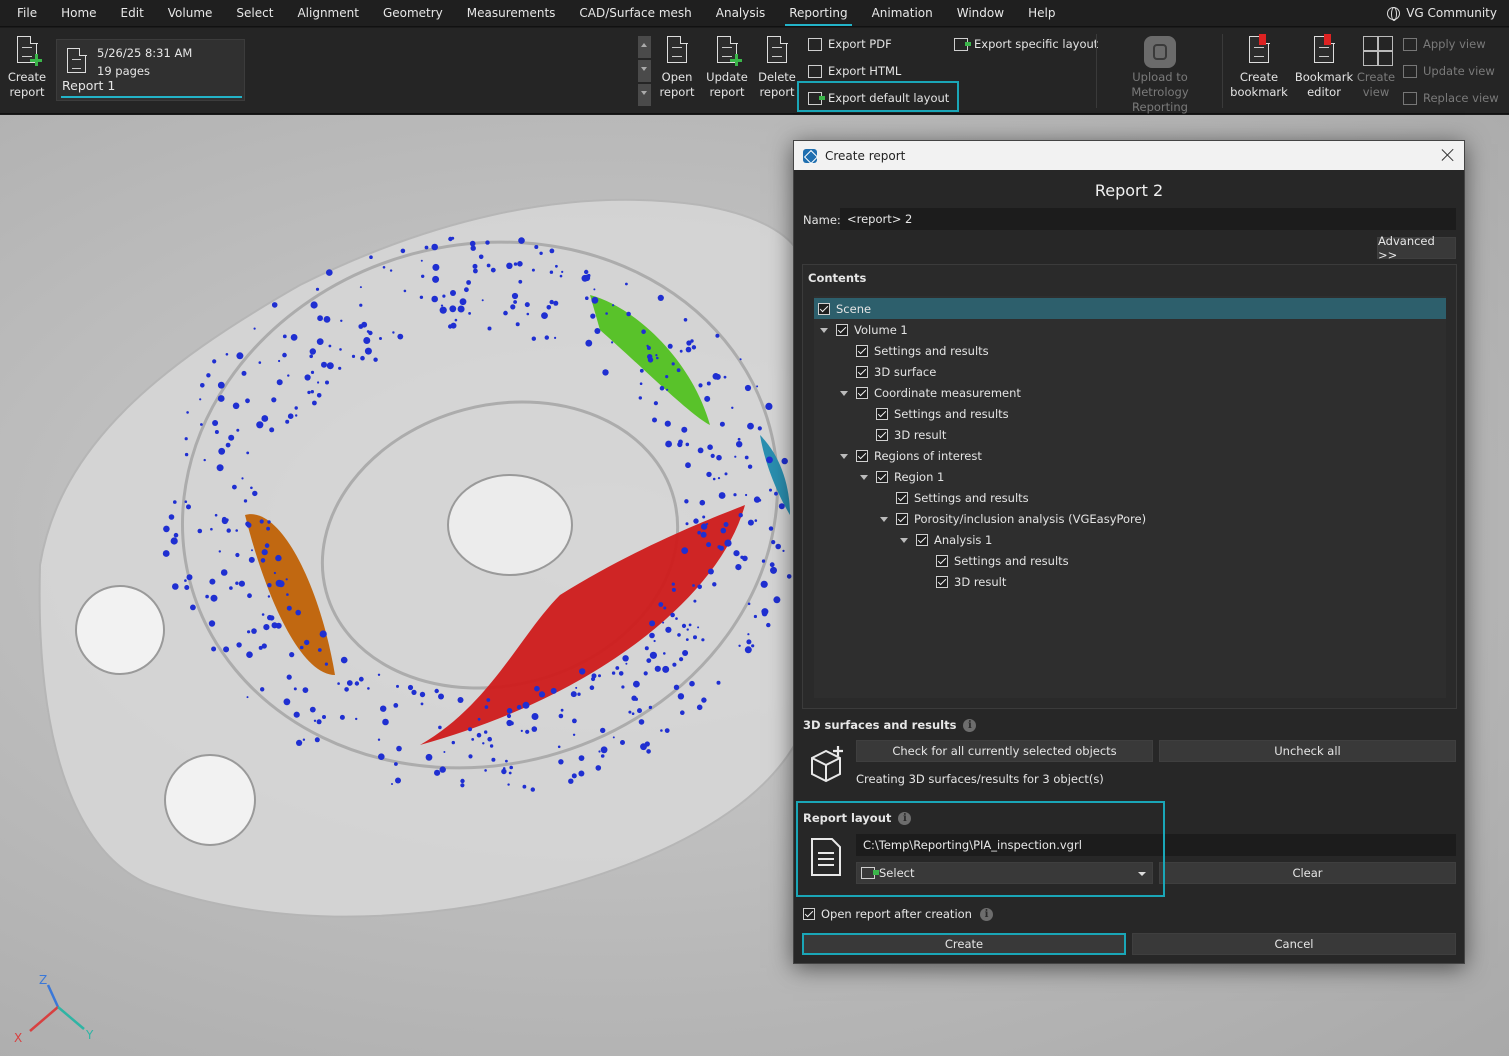 This screenshot has height=1056, width=1509. What do you see at coordinates (1294, 944) in the screenshot?
I see `cancel-button: Cancel` at bounding box center [1294, 944].